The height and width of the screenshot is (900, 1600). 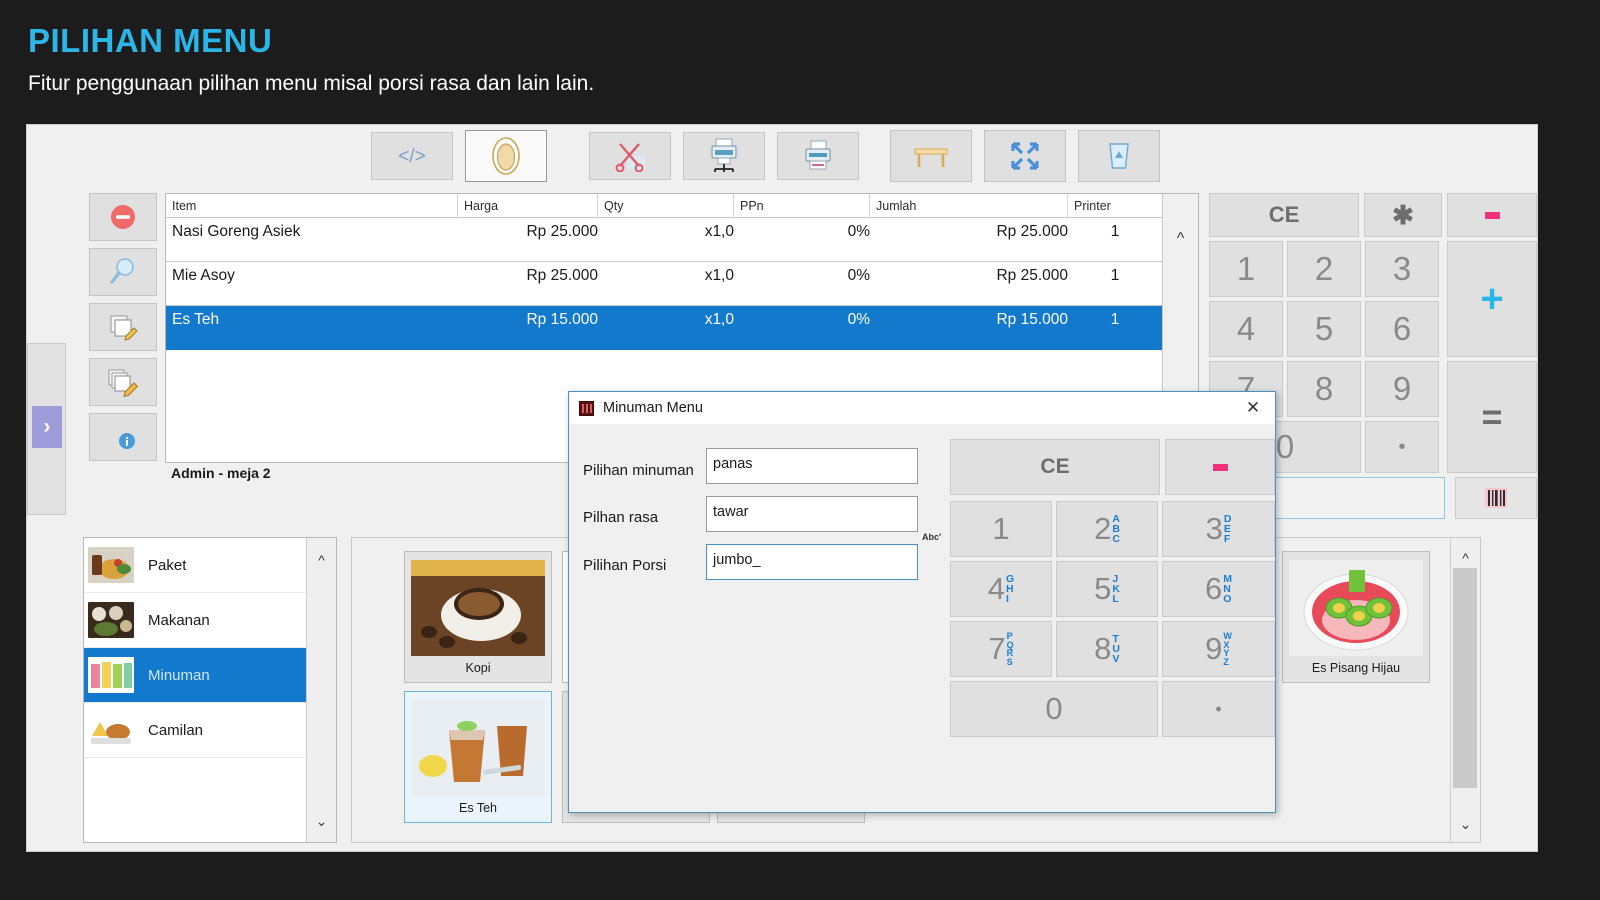 What do you see at coordinates (1032, 231) in the screenshot?
I see `cell-jumlah: Rp 25.000` at bounding box center [1032, 231].